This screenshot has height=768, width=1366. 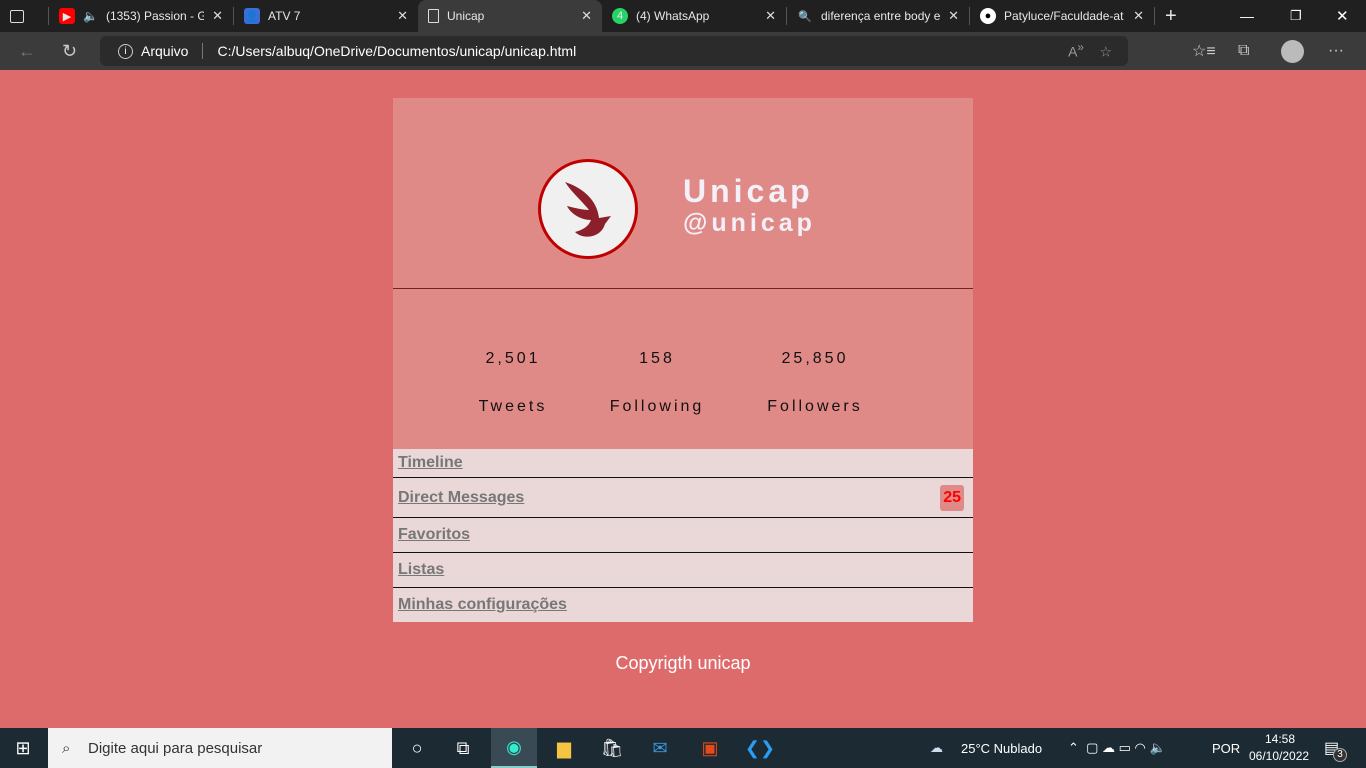 What do you see at coordinates (1279, 756) in the screenshot?
I see `clock-date: 06/10/2022` at bounding box center [1279, 756].